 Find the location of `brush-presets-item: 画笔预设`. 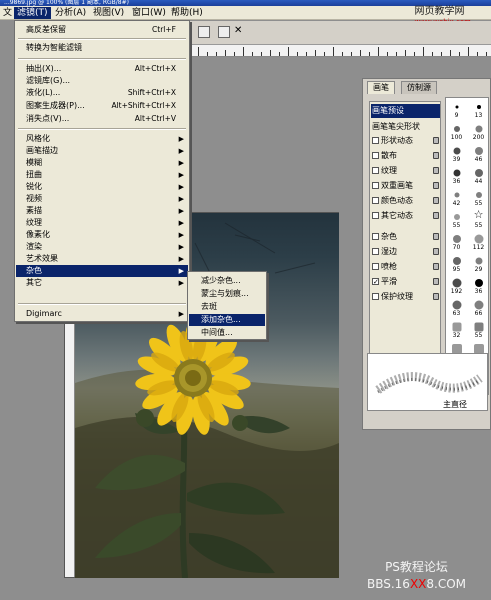

brush-presets-item: 画笔预设 is located at coordinates (405, 111).